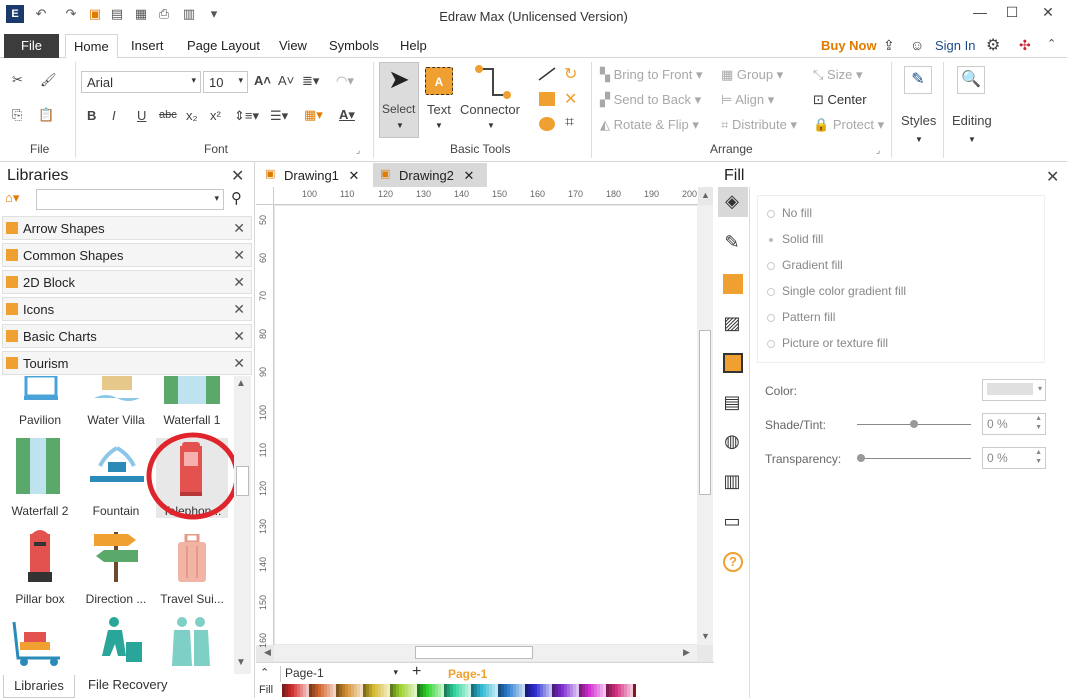  I want to click on underline-icon: U, so click(141, 115).